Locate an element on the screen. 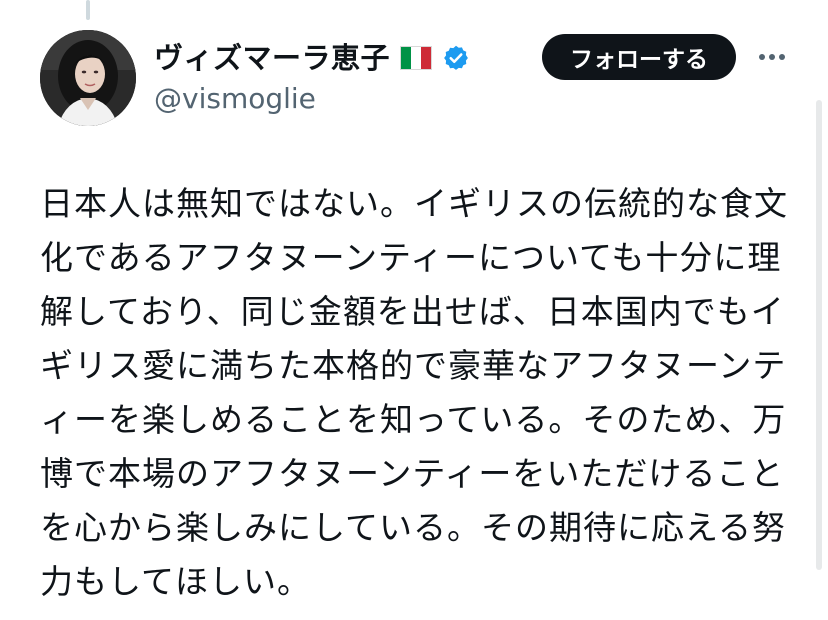 This screenshot has width=828, height=620. tweet-text-line: 力もしてほしい。 is located at coordinates (176, 581).